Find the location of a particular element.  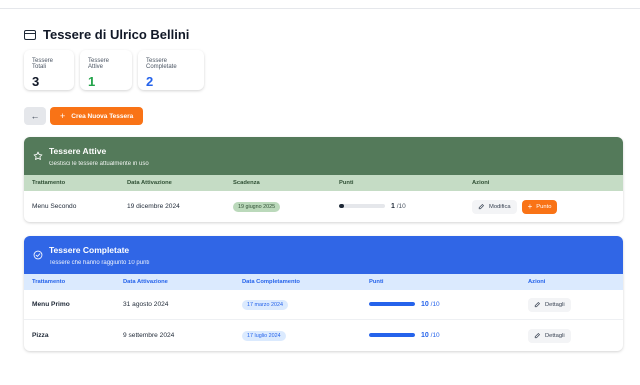

stat-value: 1 is located at coordinates (92, 81).